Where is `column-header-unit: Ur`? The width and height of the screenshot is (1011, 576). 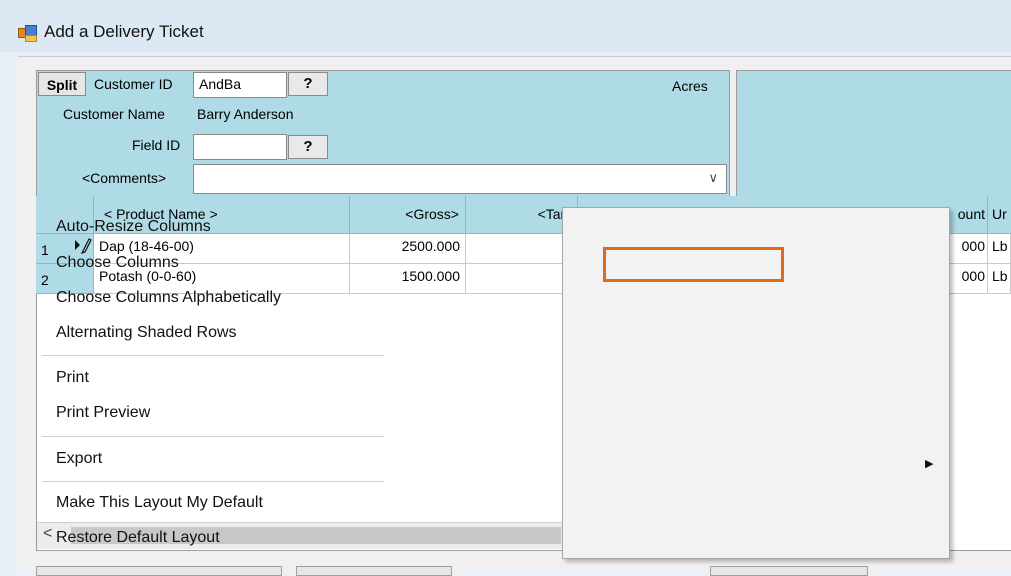
column-header-unit: Ur is located at coordinates (999, 215).